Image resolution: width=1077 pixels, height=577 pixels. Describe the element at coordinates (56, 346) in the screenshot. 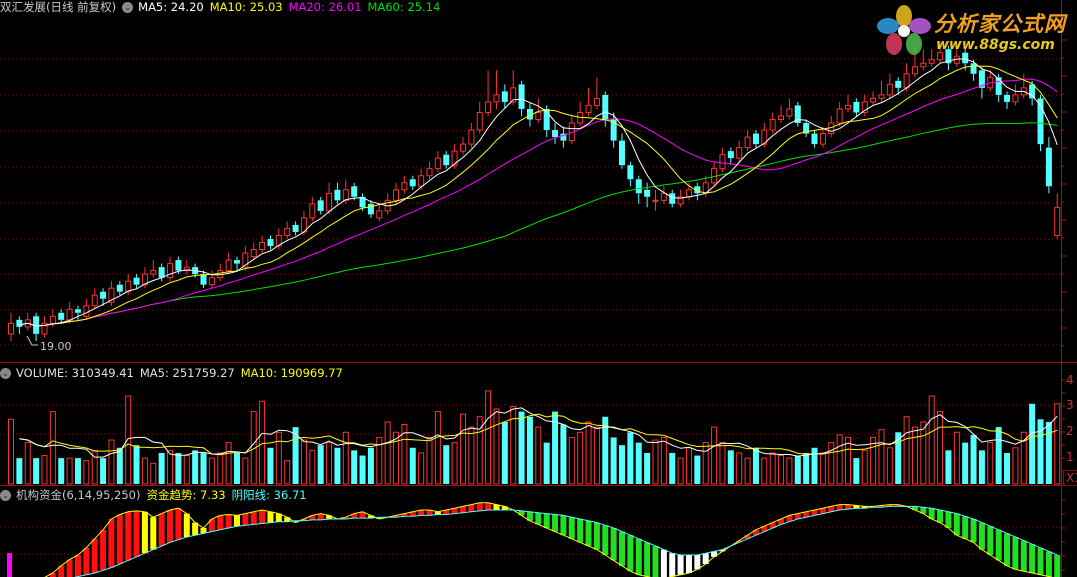

I see `low-price-label: 19.00` at that location.